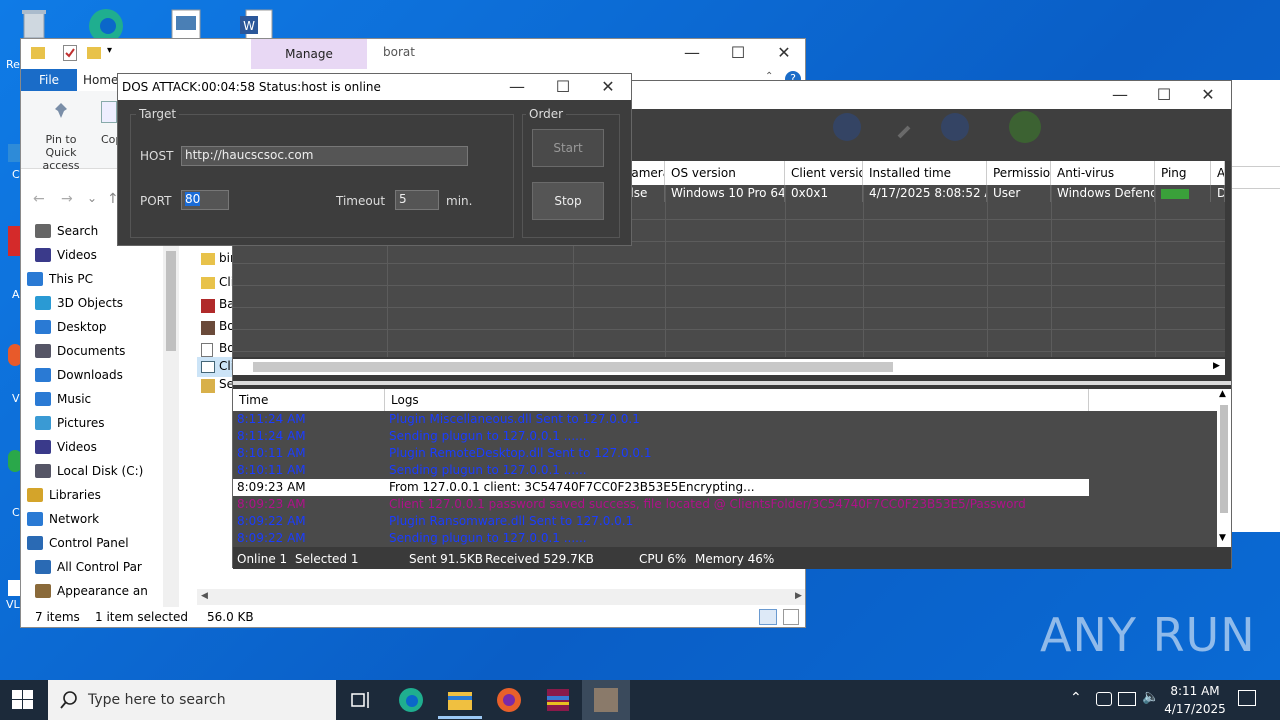  I want to click on file-icon, so click(207, 350).